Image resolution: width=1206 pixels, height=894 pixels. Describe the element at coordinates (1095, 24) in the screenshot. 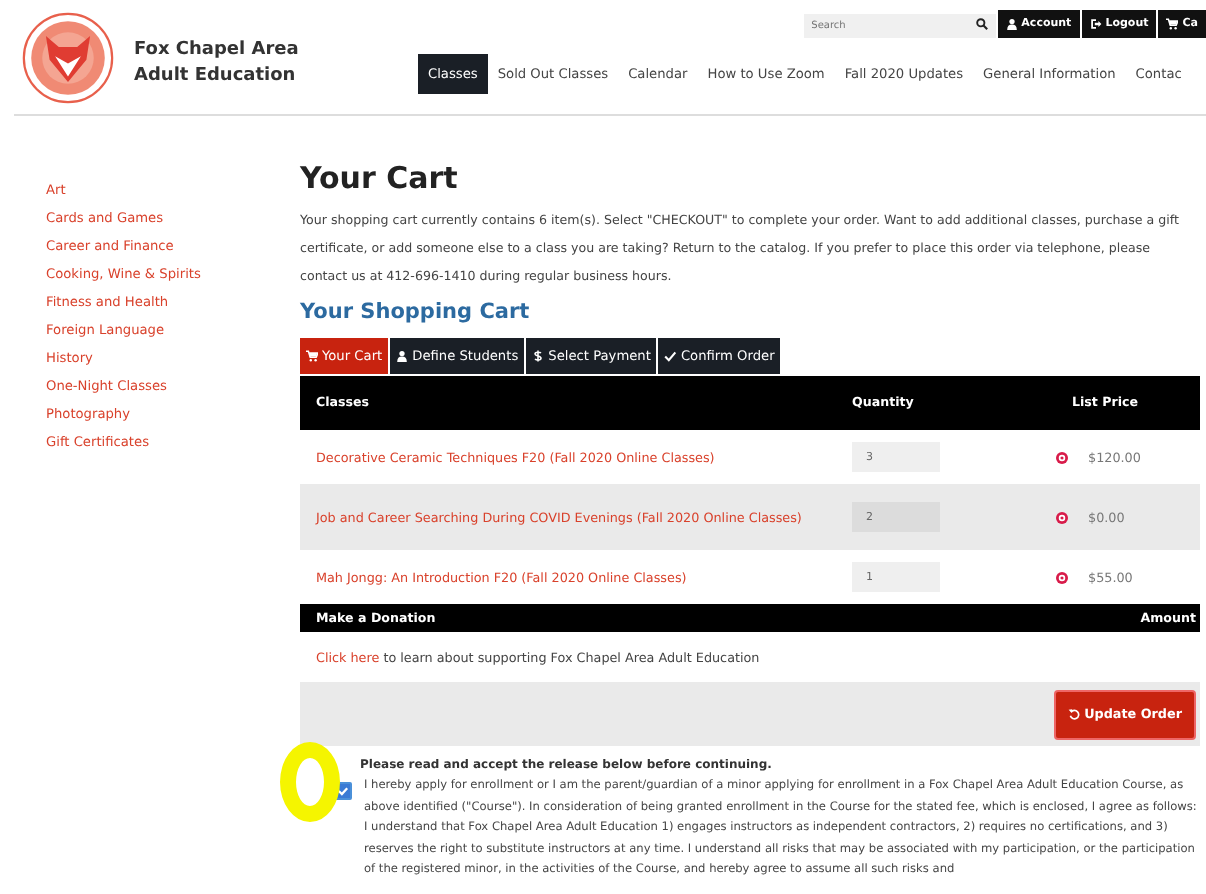

I see `logout-icon` at that location.